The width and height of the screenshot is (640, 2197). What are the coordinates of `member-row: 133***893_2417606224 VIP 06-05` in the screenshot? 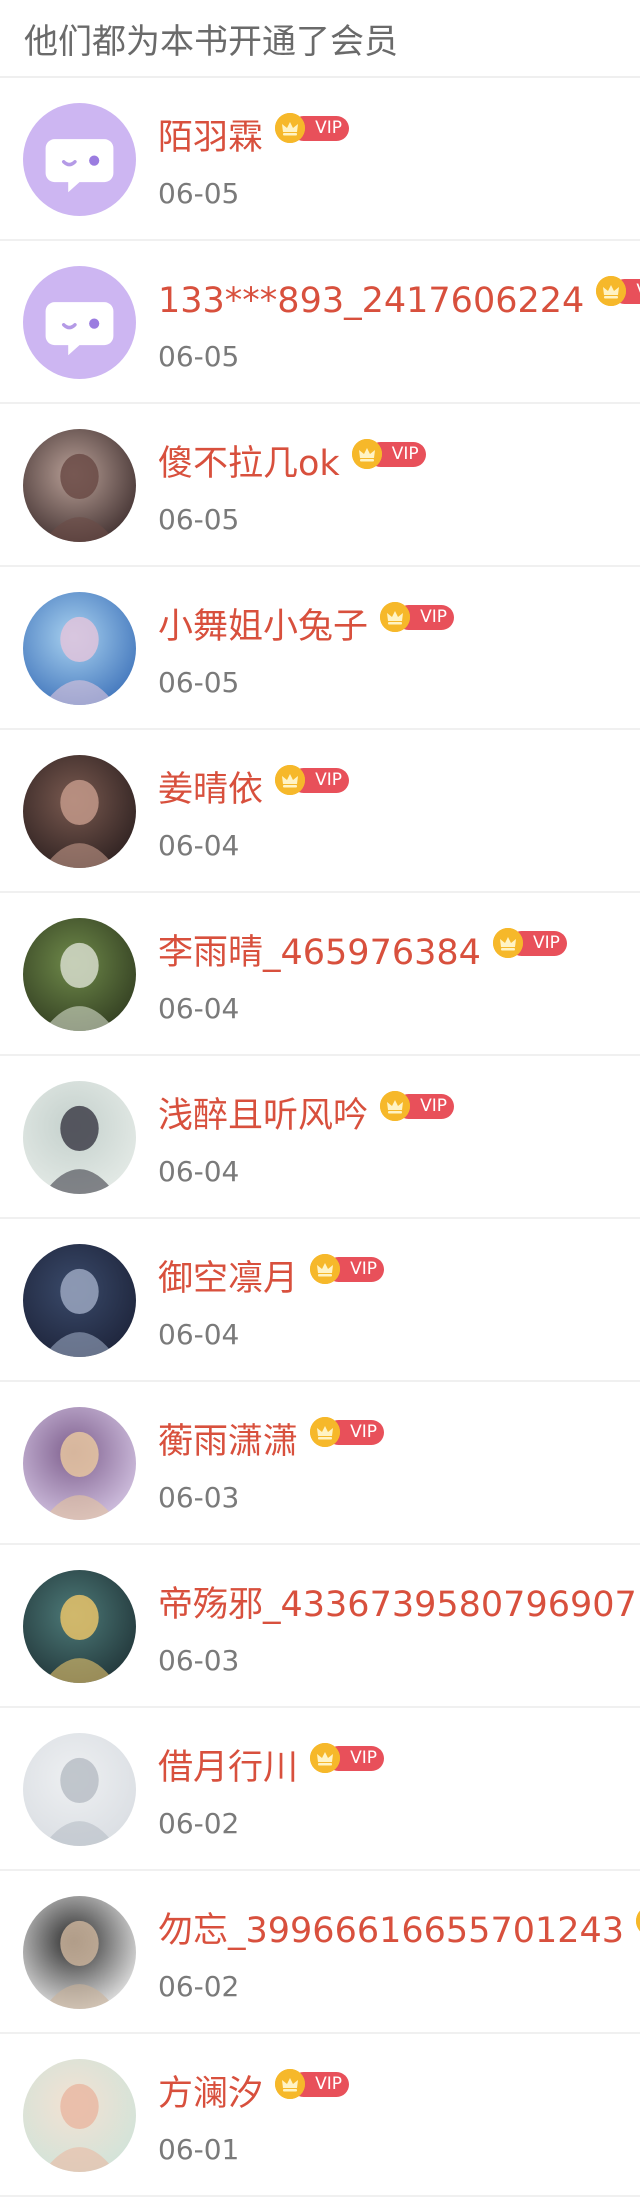 It's located at (320, 322).